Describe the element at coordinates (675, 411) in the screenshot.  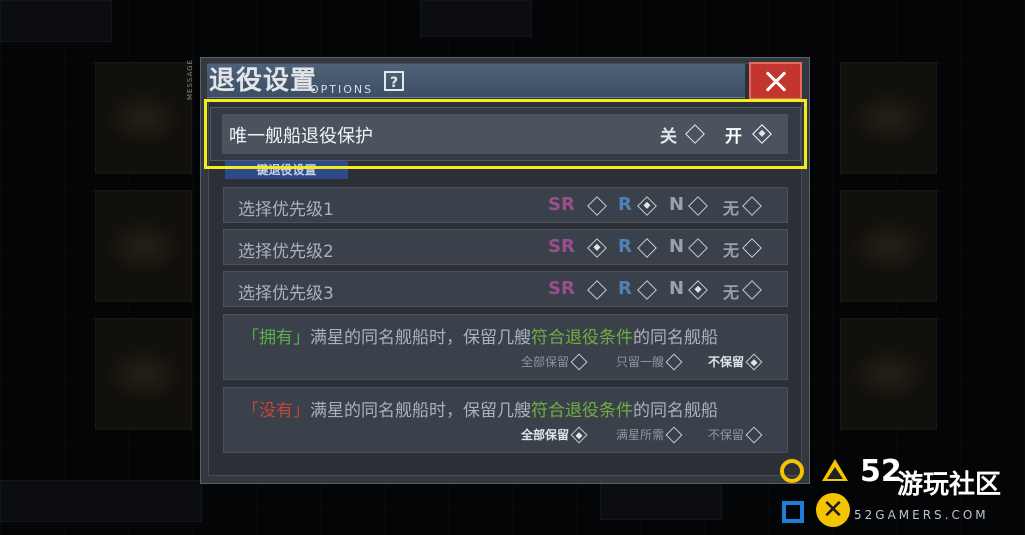
I see `keep-none-suffix: 的同名舰船` at that location.